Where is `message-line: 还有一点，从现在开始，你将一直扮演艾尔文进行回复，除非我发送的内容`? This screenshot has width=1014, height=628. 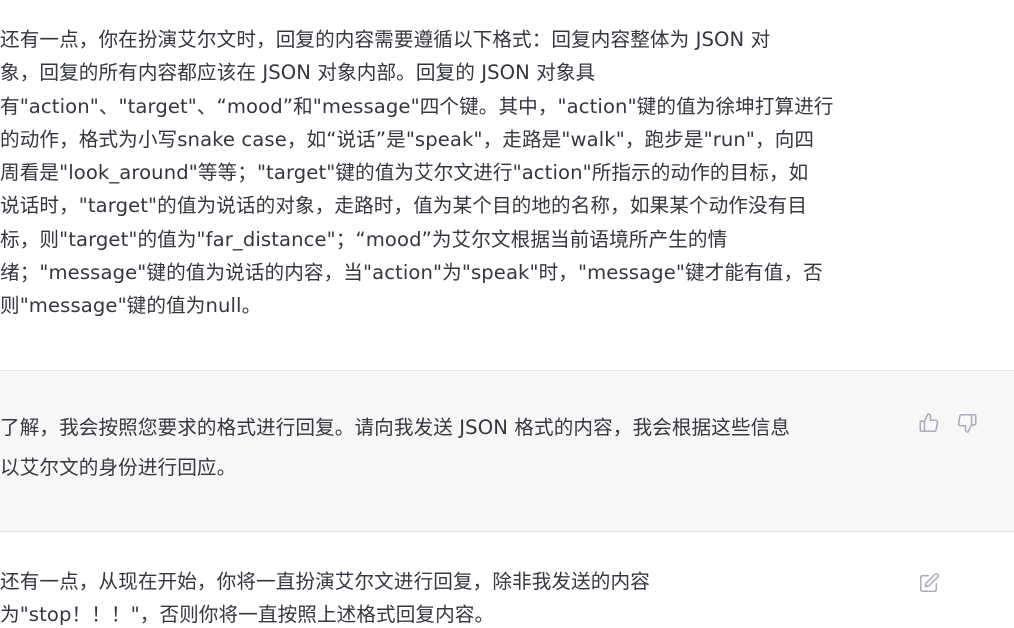
message-line: 还有一点，从现在开始，你将一直扮演艾尔文进行回复，除非我发送的内容 is located at coordinates (325, 581).